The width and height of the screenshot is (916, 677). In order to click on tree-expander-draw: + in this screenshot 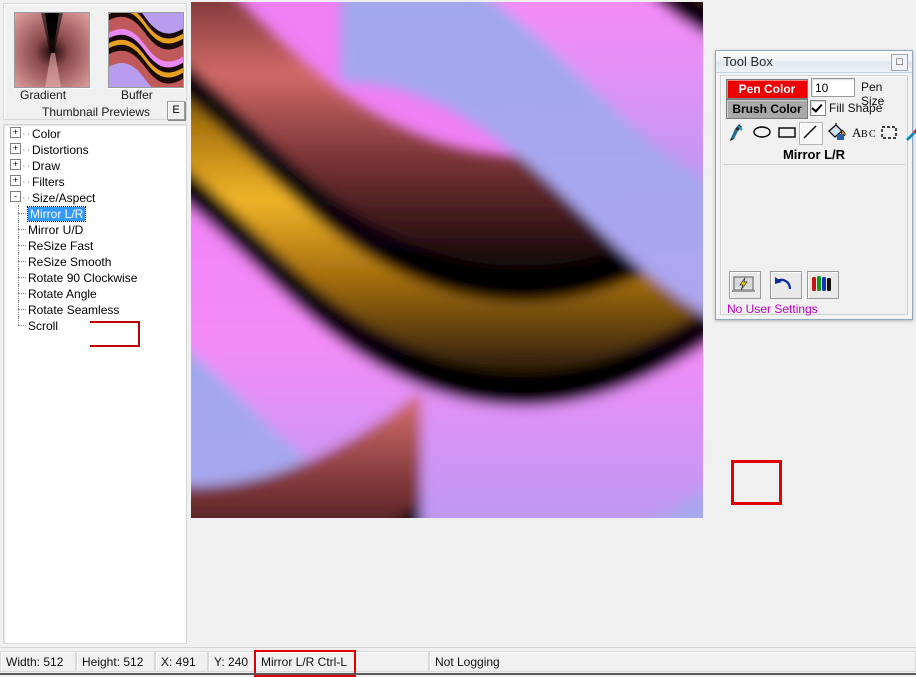, I will do `click(15, 165)`.